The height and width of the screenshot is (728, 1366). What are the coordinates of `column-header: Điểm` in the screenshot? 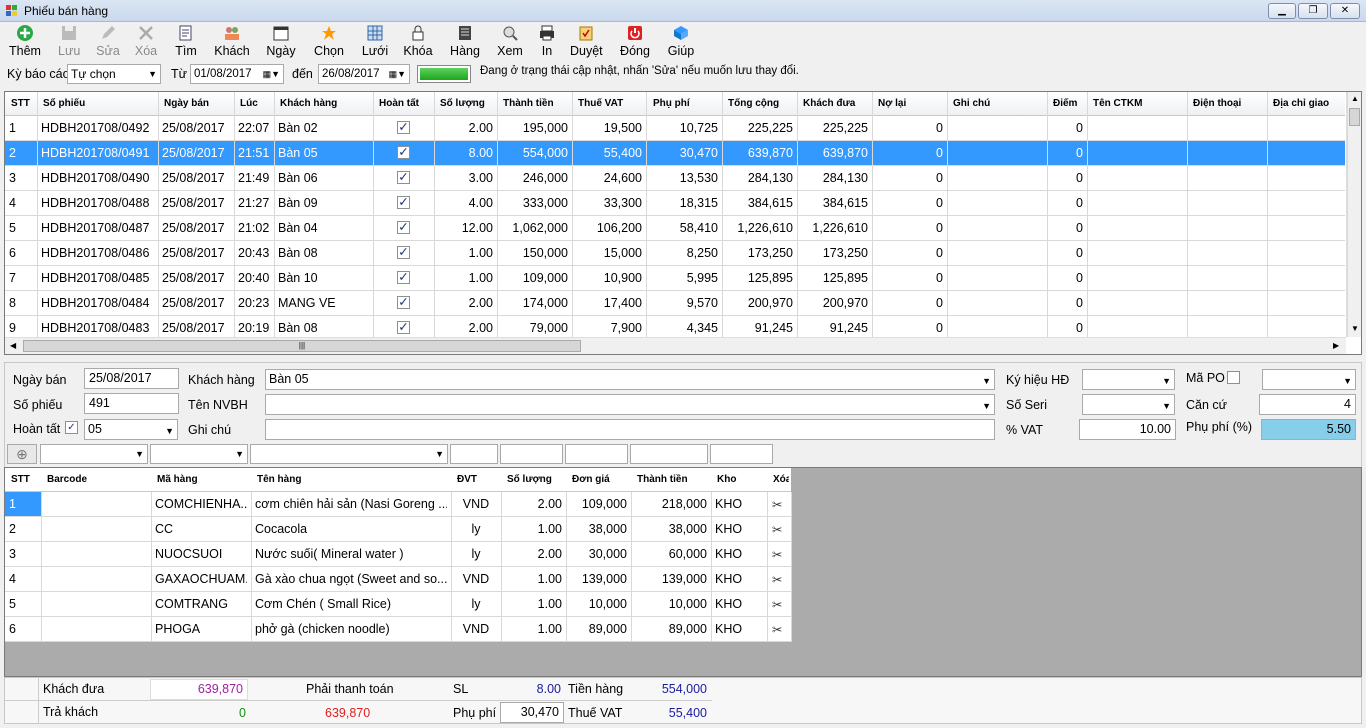 It's located at (1069, 103).